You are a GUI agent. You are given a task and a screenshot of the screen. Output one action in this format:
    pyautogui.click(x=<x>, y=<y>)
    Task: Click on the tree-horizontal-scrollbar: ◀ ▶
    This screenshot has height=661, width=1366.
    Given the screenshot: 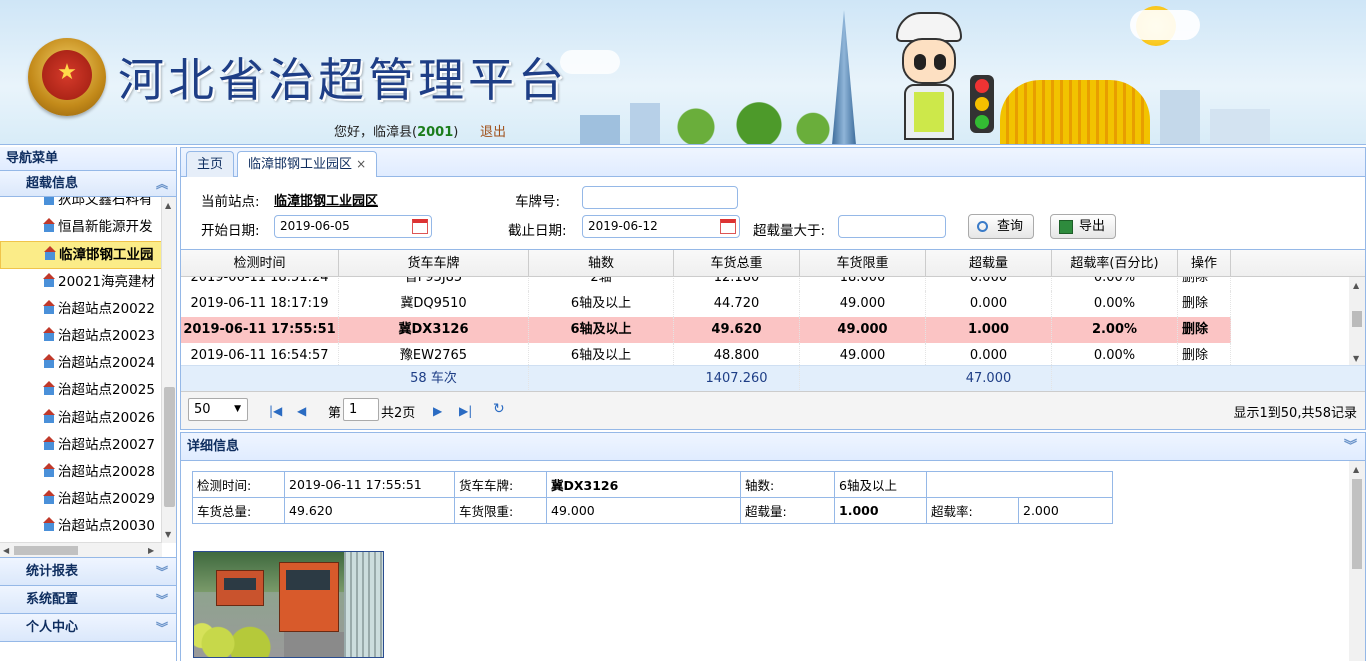 What is the action you would take?
    pyautogui.click(x=81, y=549)
    